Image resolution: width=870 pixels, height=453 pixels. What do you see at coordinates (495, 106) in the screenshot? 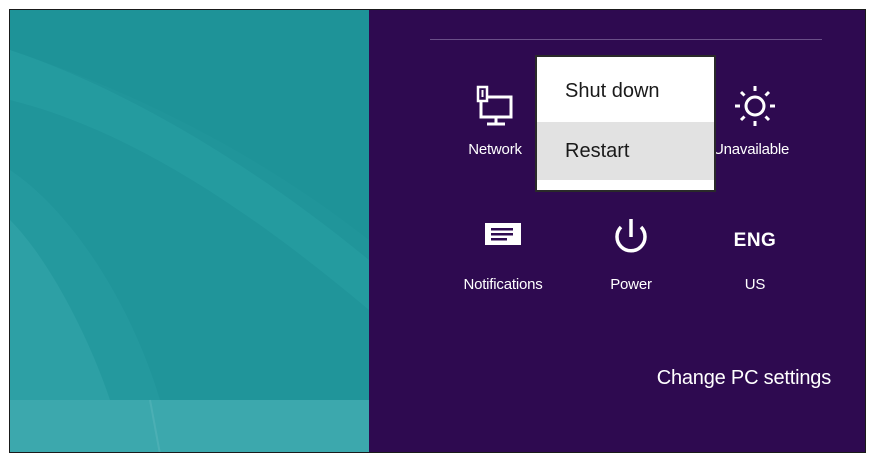
I see `network-icon` at bounding box center [495, 106].